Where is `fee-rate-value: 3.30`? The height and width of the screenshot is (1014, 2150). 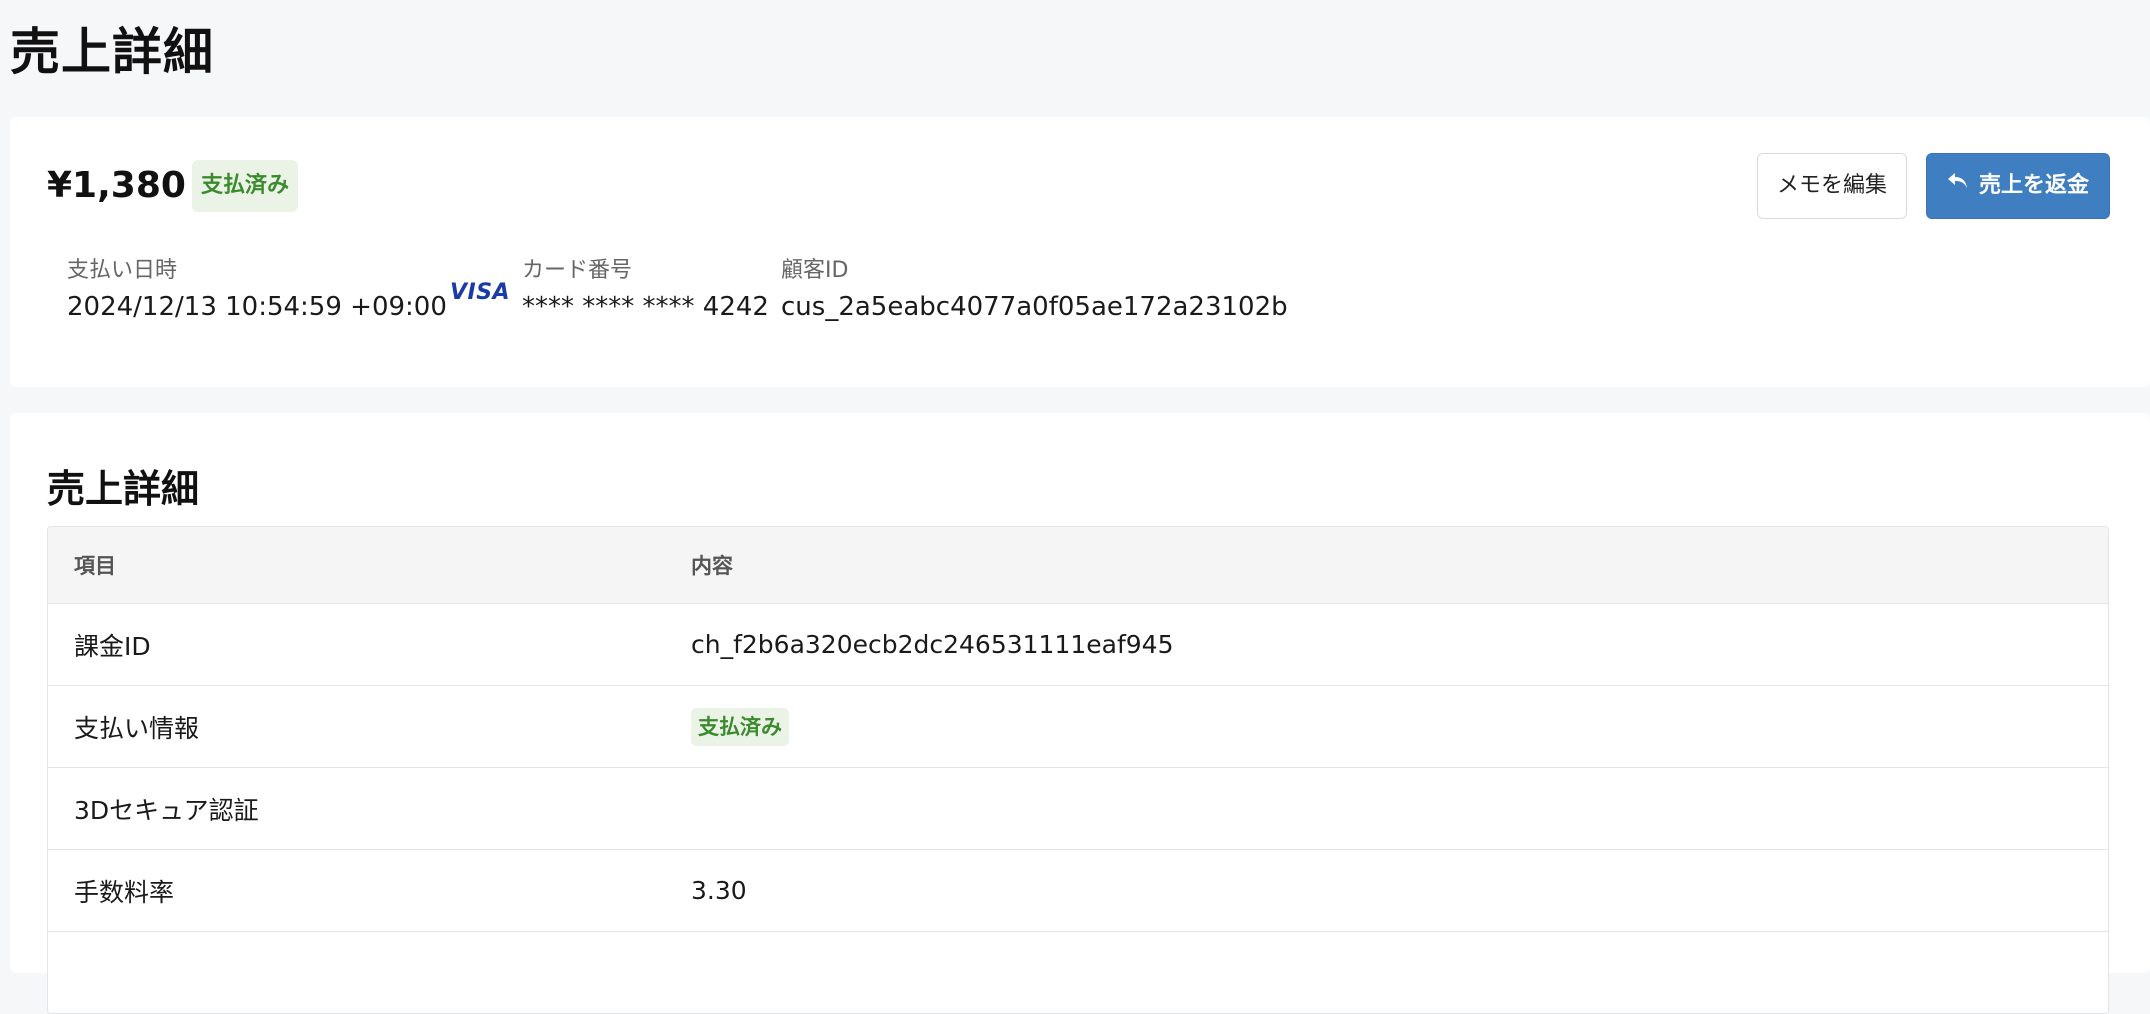
fee-rate-value: 3.30 is located at coordinates (719, 890).